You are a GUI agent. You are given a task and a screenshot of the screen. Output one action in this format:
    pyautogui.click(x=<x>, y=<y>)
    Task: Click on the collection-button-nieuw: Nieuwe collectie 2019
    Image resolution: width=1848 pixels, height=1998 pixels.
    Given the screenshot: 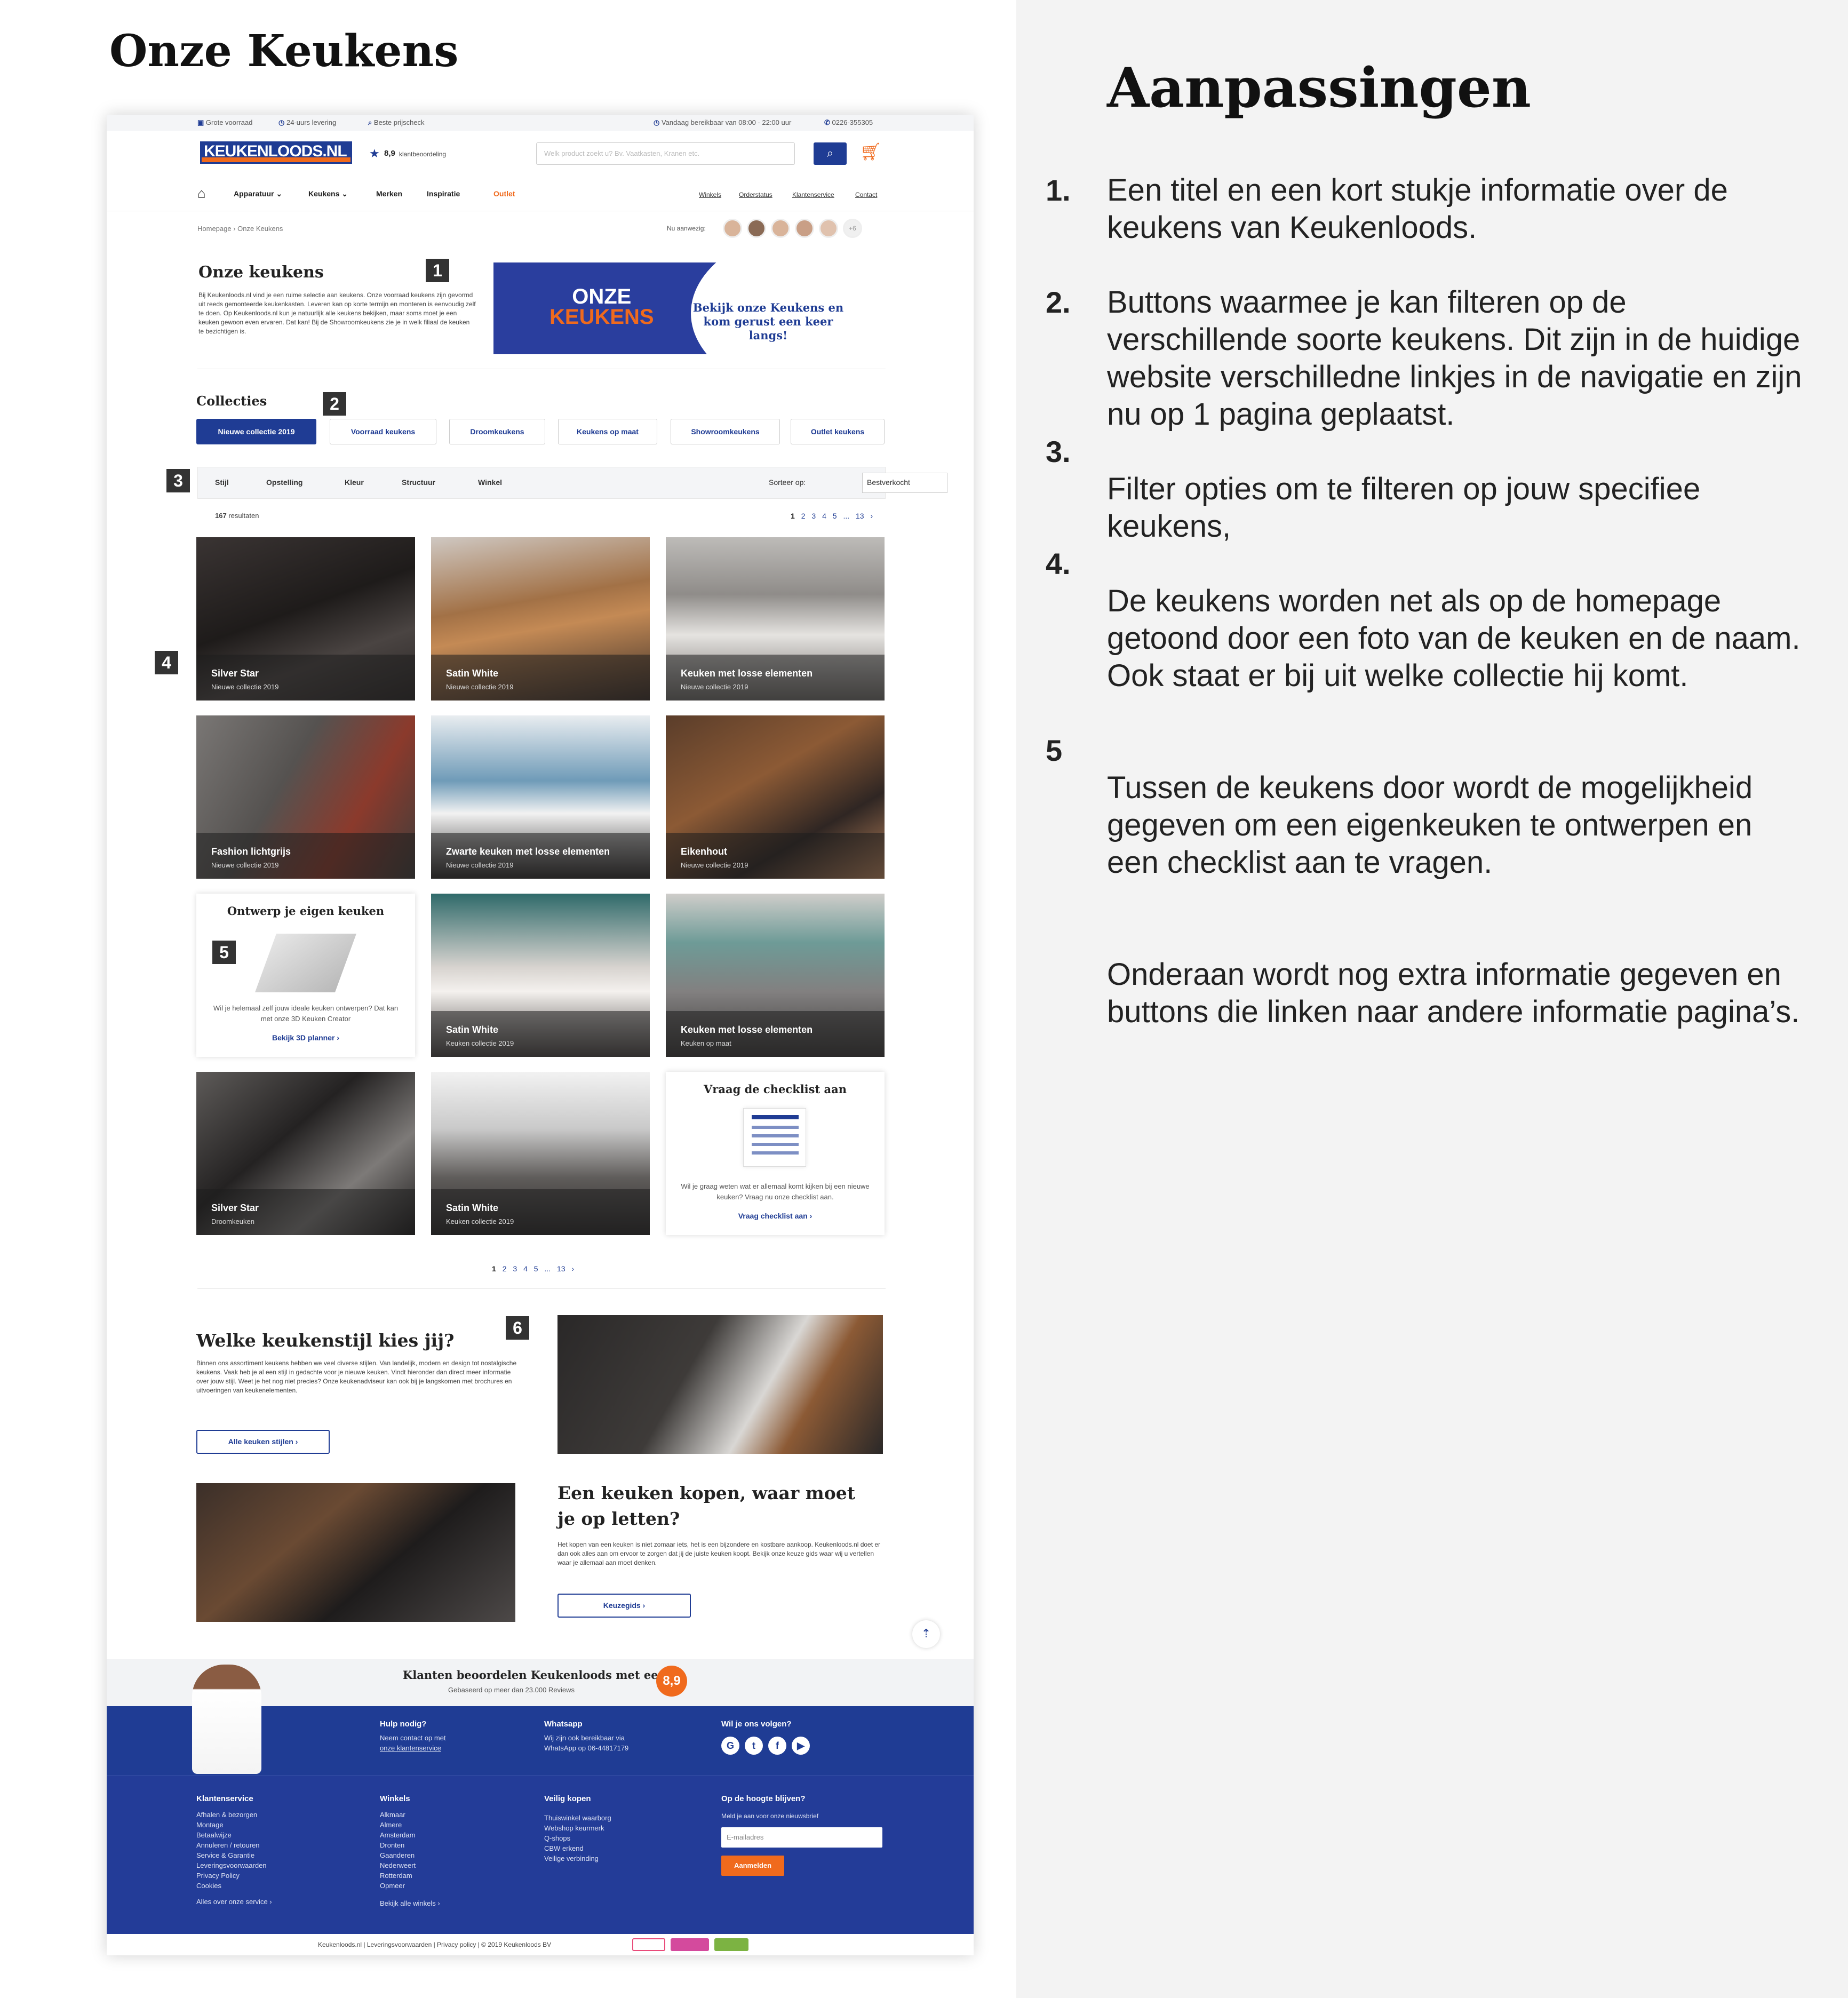 What is the action you would take?
    pyautogui.click(x=256, y=431)
    